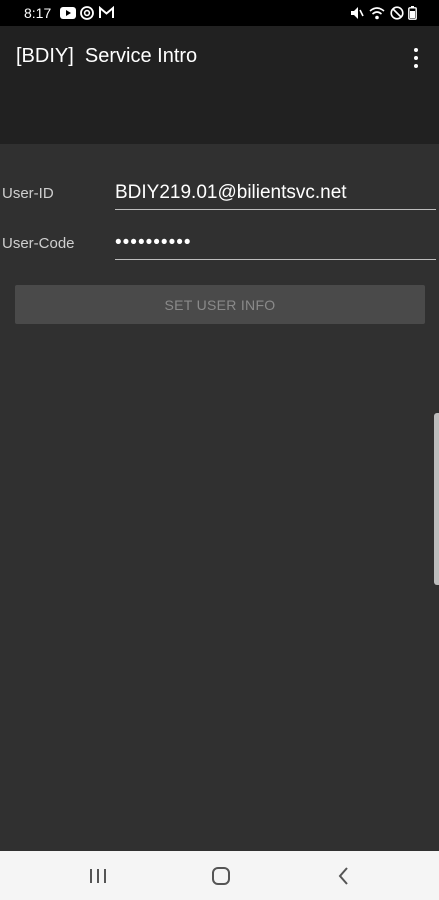 This screenshot has height=900, width=439. I want to click on dnd-icon, so click(397, 13).